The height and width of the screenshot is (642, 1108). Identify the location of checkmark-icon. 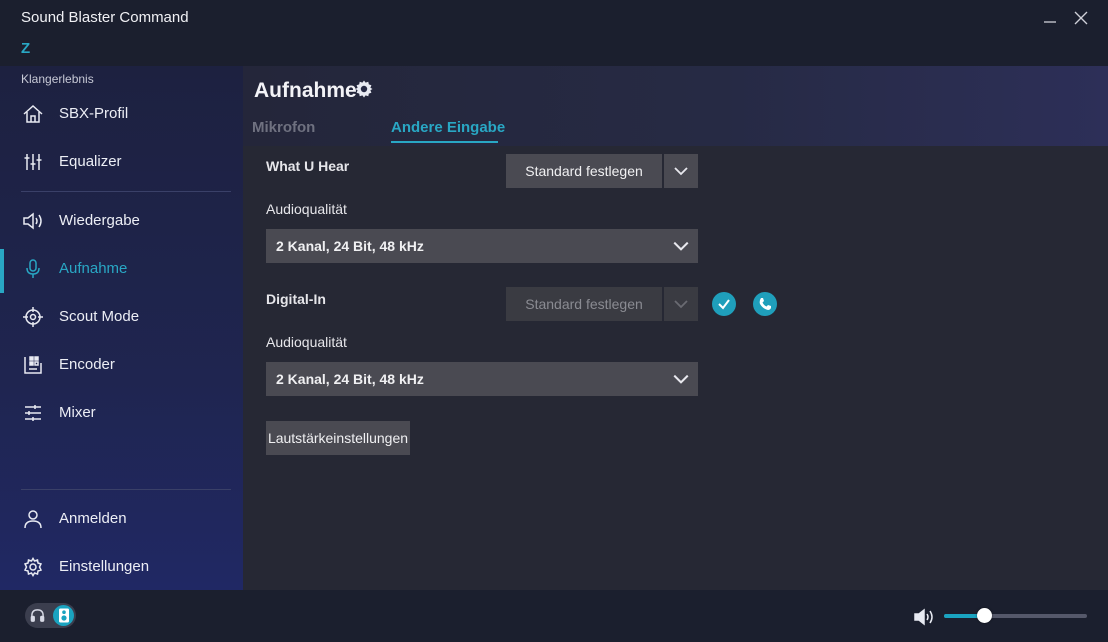
(724, 304).